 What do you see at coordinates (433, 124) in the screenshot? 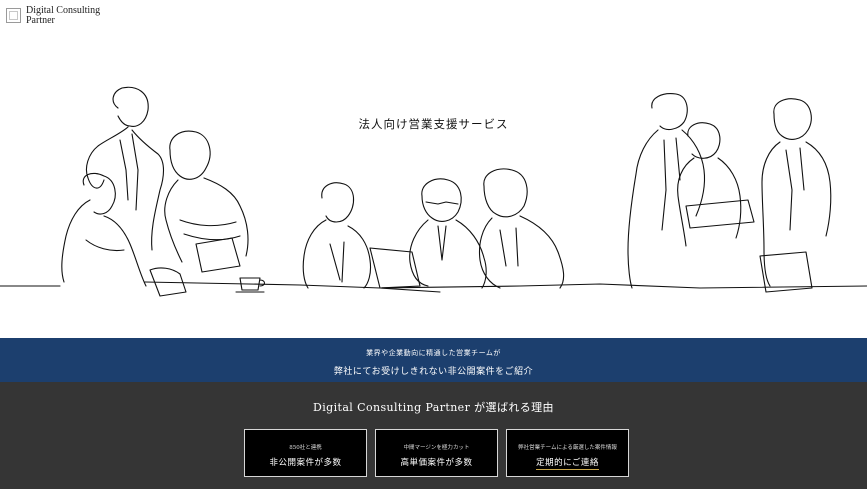
I see `hero-title: 法人向け営業支援サービス` at bounding box center [433, 124].